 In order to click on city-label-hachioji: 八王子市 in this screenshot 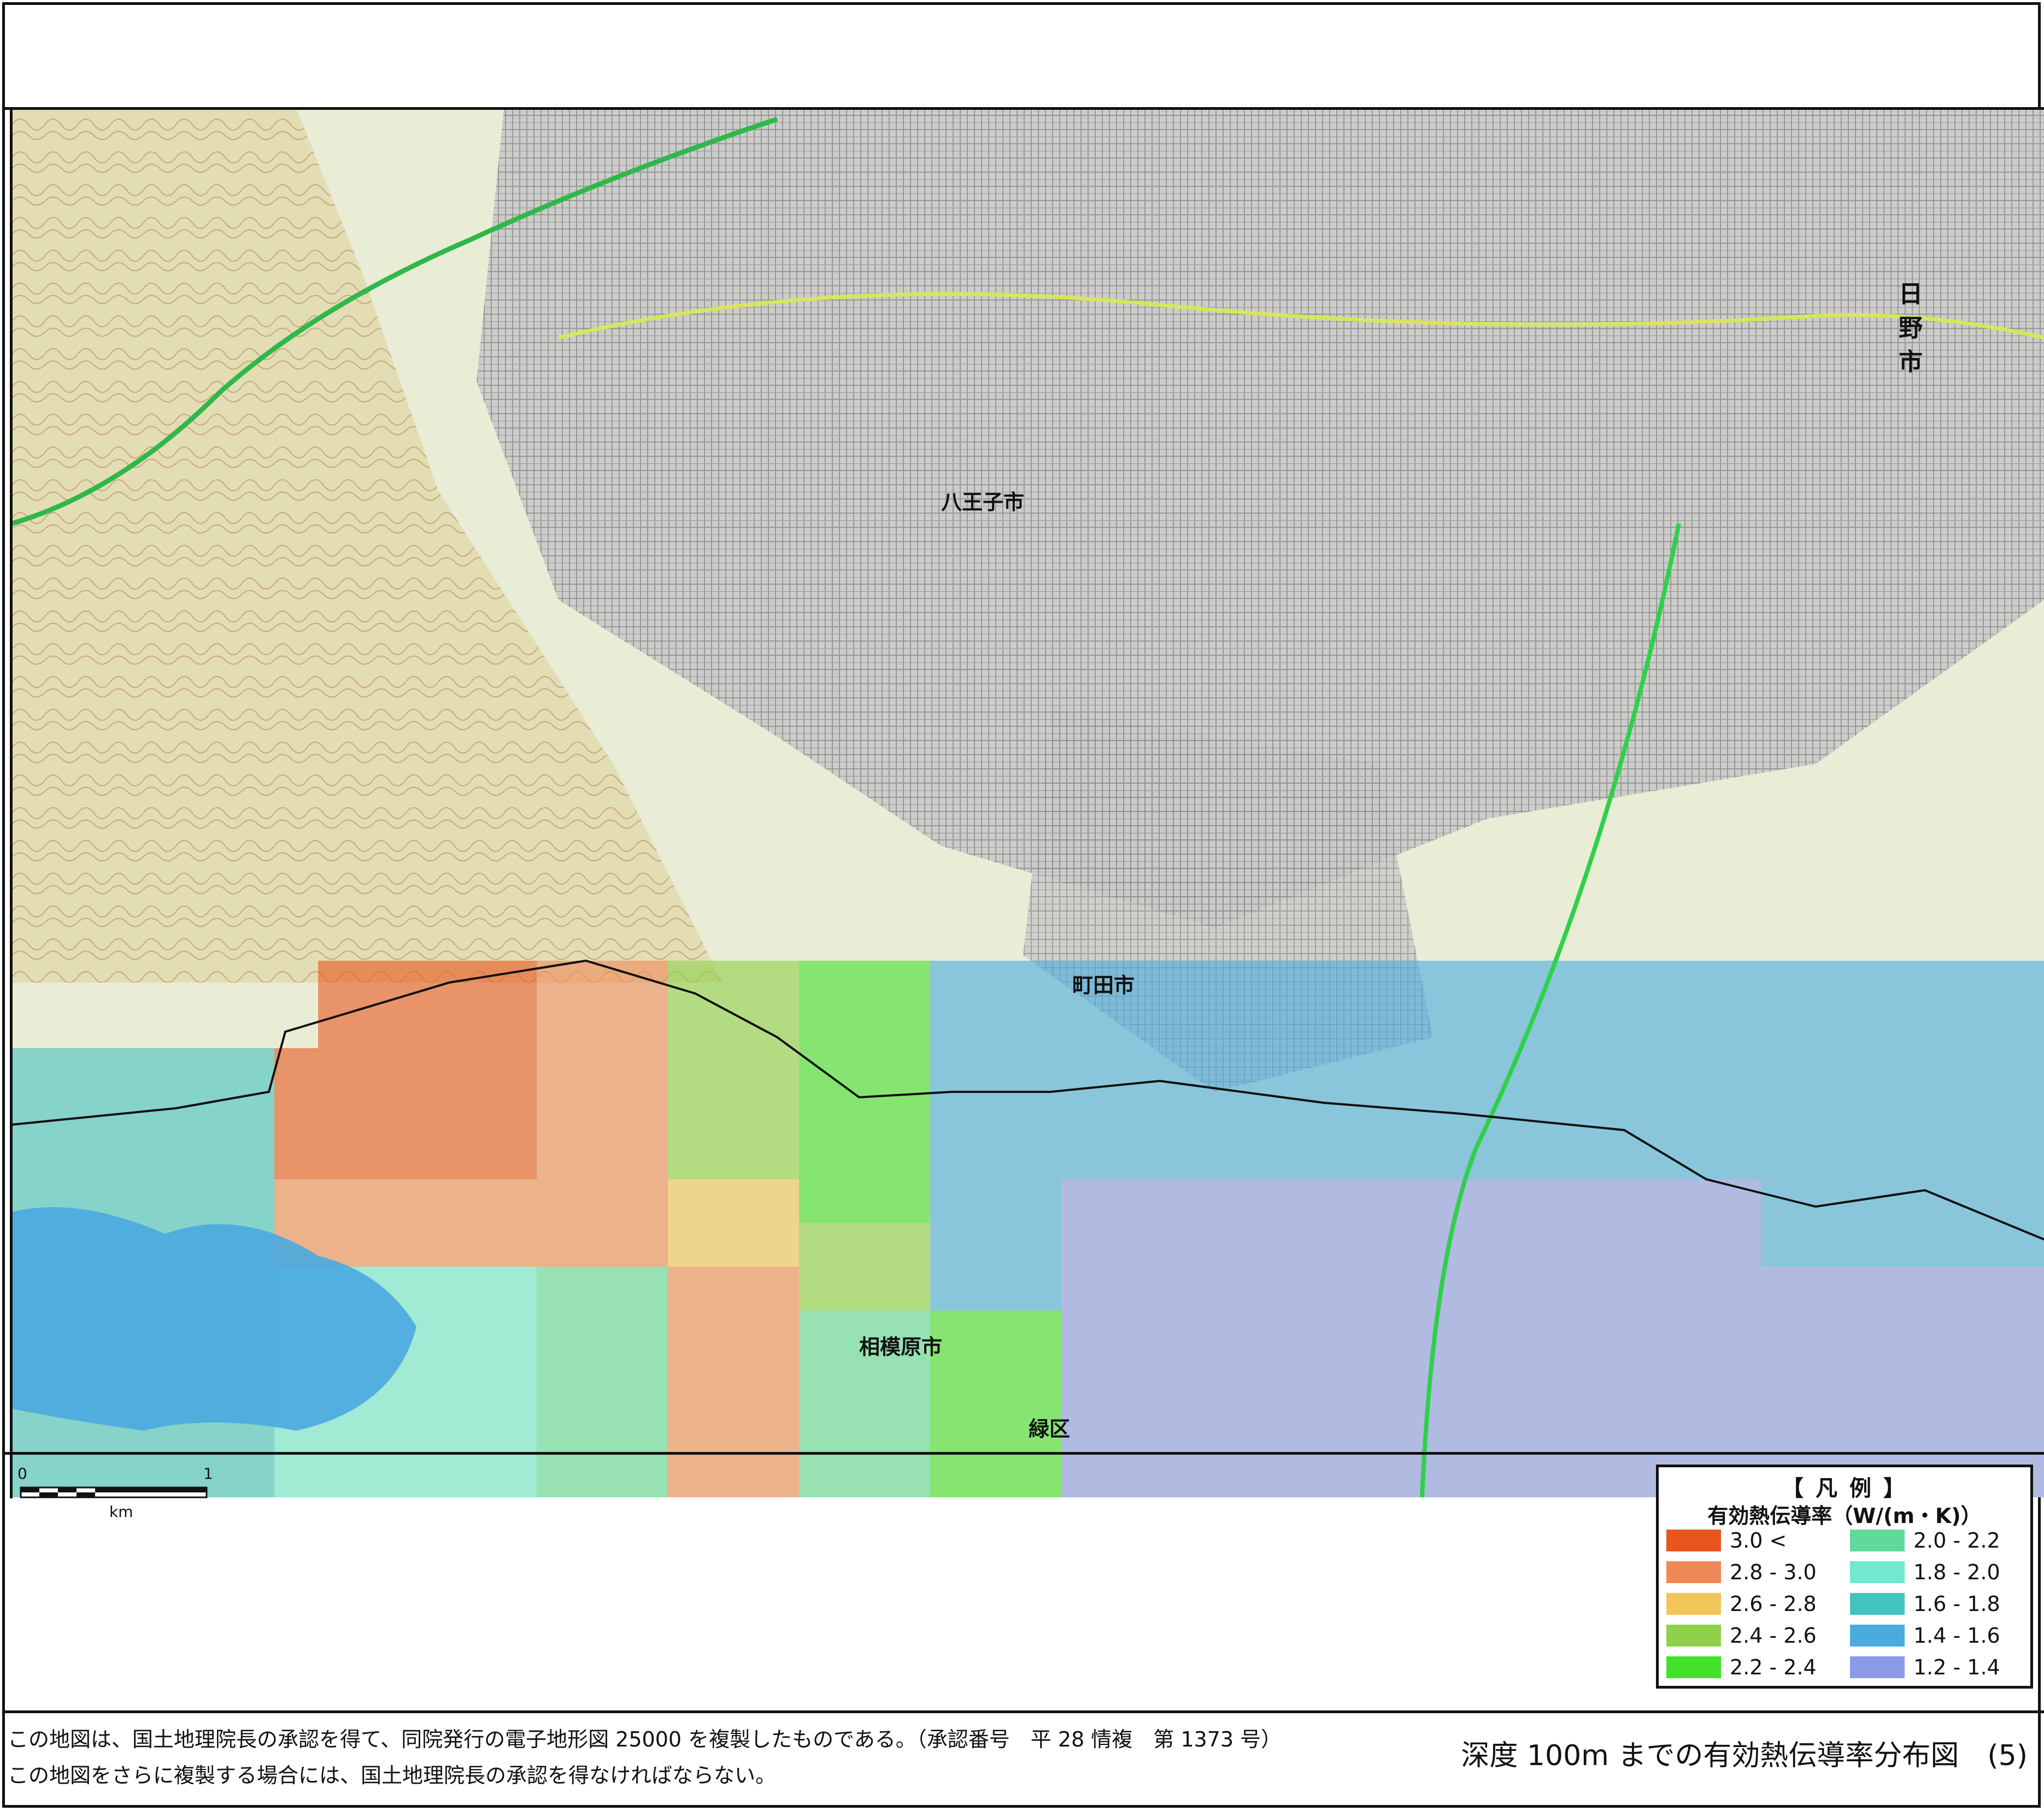, I will do `click(983, 502)`.